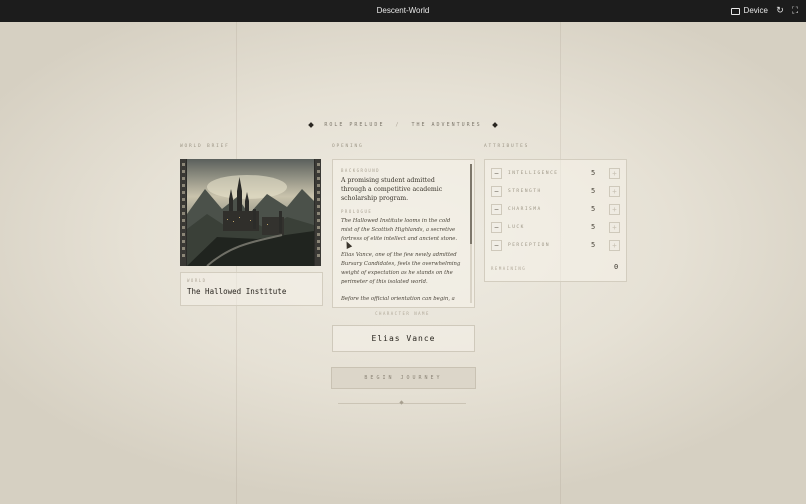  I want to click on decrease-strength-button: −, so click(496, 191).